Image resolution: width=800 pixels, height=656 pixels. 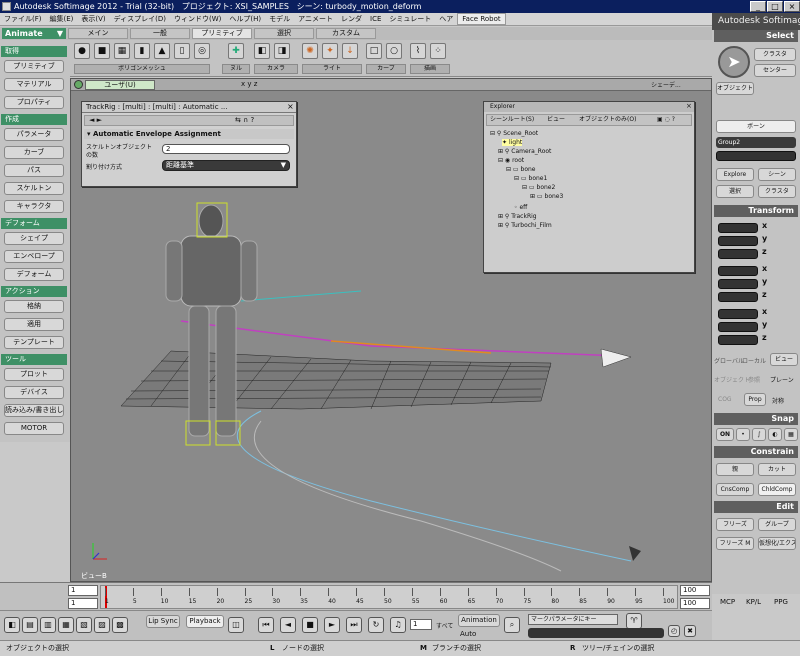 I want to click on play-icon: ►, so click(x=332, y=625).